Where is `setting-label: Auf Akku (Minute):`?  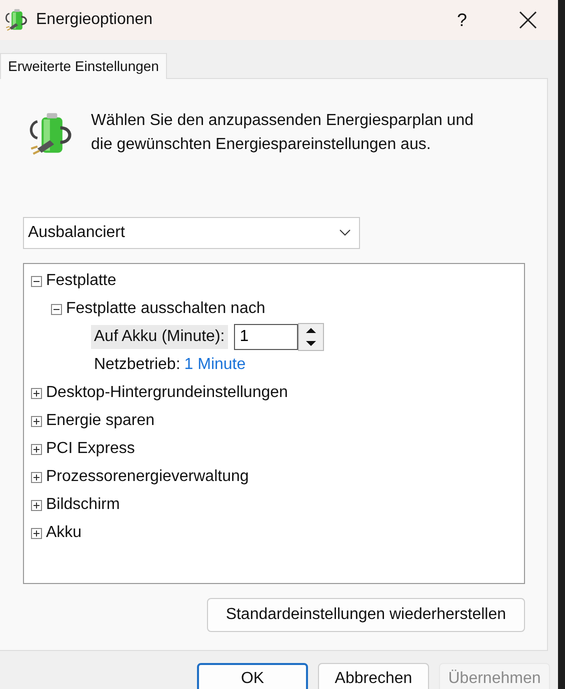 setting-label: Auf Akku (Minute): is located at coordinates (159, 337).